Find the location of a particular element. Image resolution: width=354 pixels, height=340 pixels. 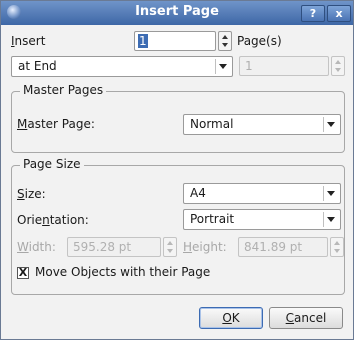

help-button: ? is located at coordinates (313, 13).